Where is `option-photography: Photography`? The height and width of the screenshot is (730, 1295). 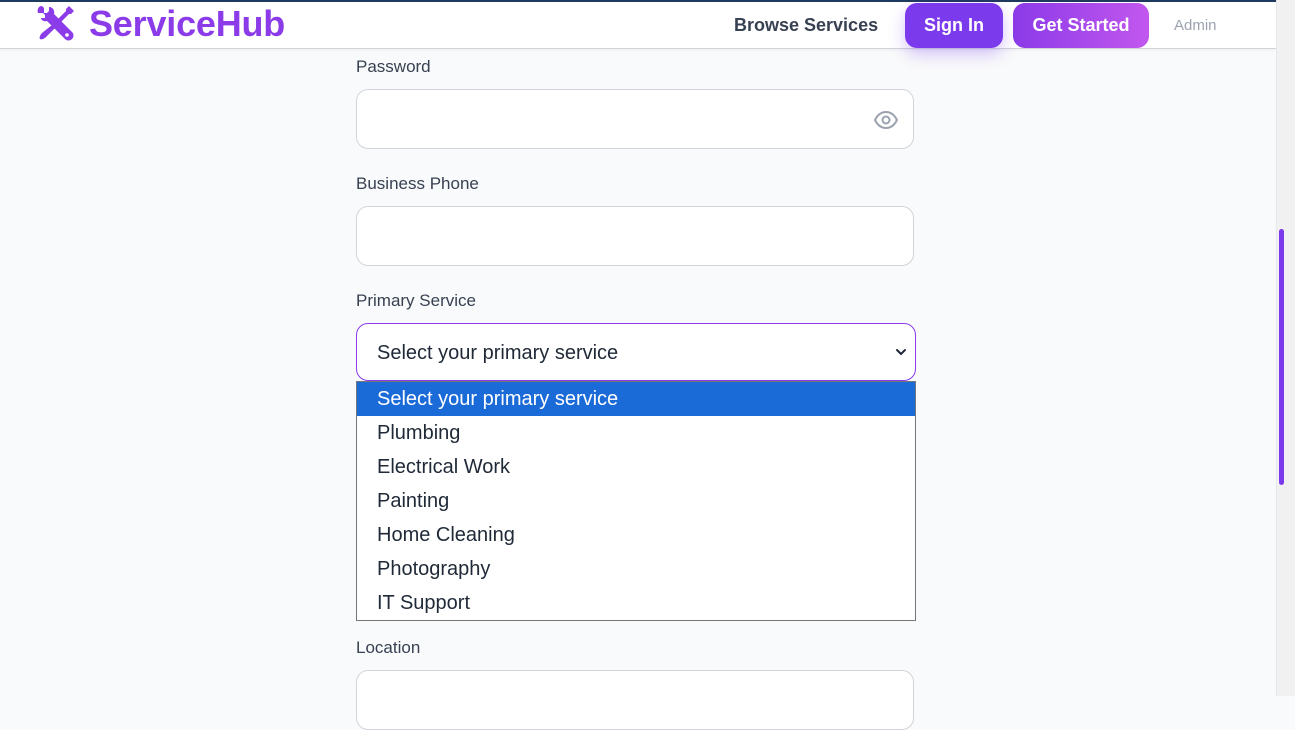 option-photography: Photography is located at coordinates (636, 569).